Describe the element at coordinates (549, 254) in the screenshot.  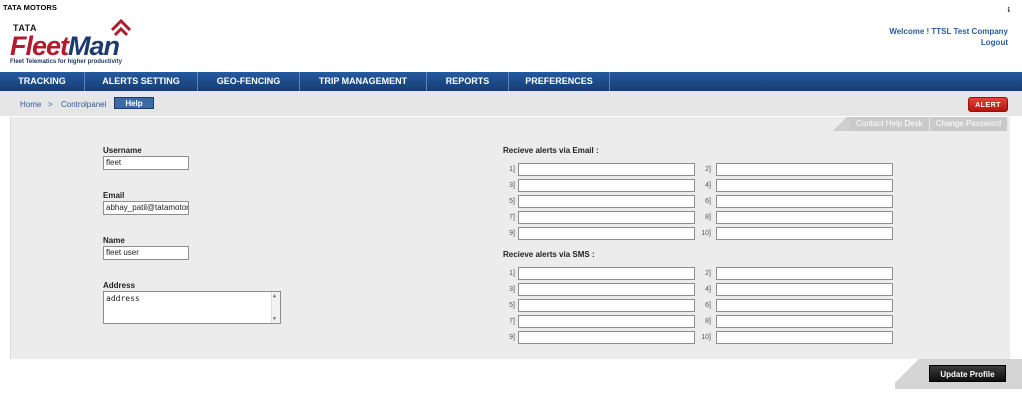
I see `sms-alerts-title: Recieve alerts via SMS :` at that location.